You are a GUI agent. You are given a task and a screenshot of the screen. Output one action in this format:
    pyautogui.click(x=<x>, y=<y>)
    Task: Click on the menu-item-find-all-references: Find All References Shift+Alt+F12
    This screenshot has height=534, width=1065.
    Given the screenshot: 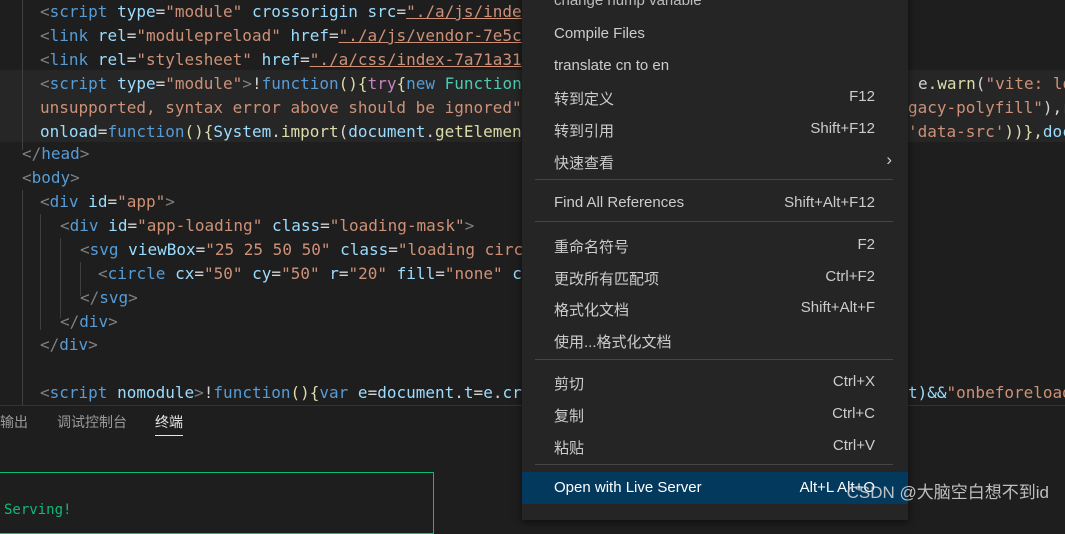 What is the action you would take?
    pyautogui.click(x=715, y=203)
    